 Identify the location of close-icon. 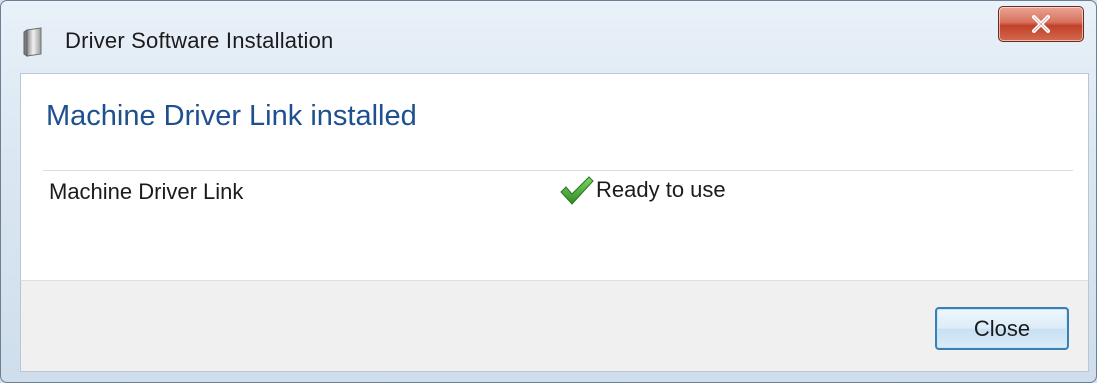
(1041, 24).